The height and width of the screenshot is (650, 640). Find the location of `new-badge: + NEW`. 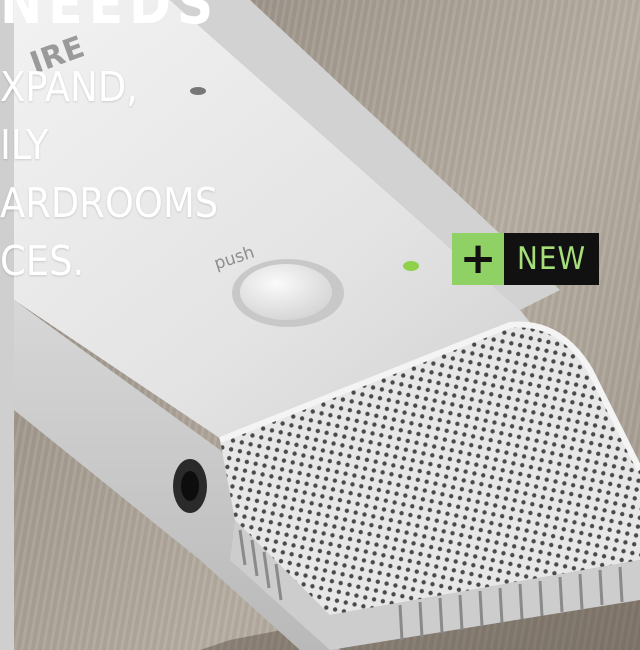

new-badge: + NEW is located at coordinates (525, 259).